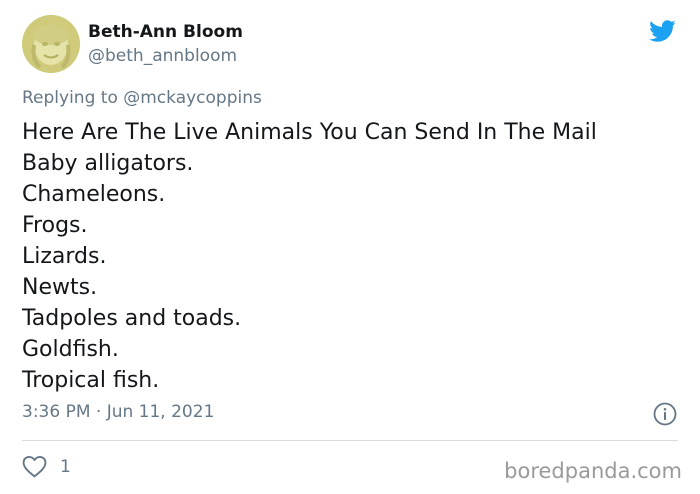 The width and height of the screenshot is (700, 494). I want to click on tweet-timestamp: 3:36 PM · Jun 11, 2021, so click(118, 412).